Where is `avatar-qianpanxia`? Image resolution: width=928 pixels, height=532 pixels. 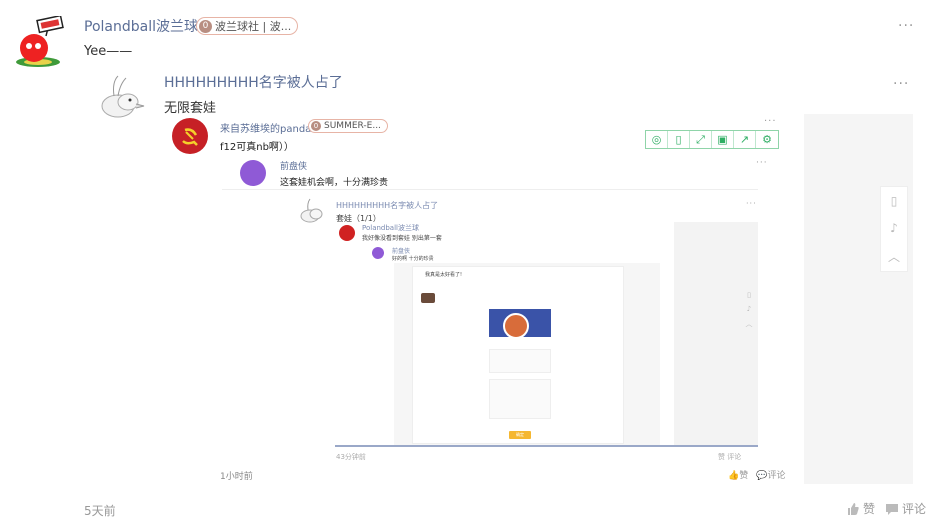 avatar-qianpanxia is located at coordinates (253, 173).